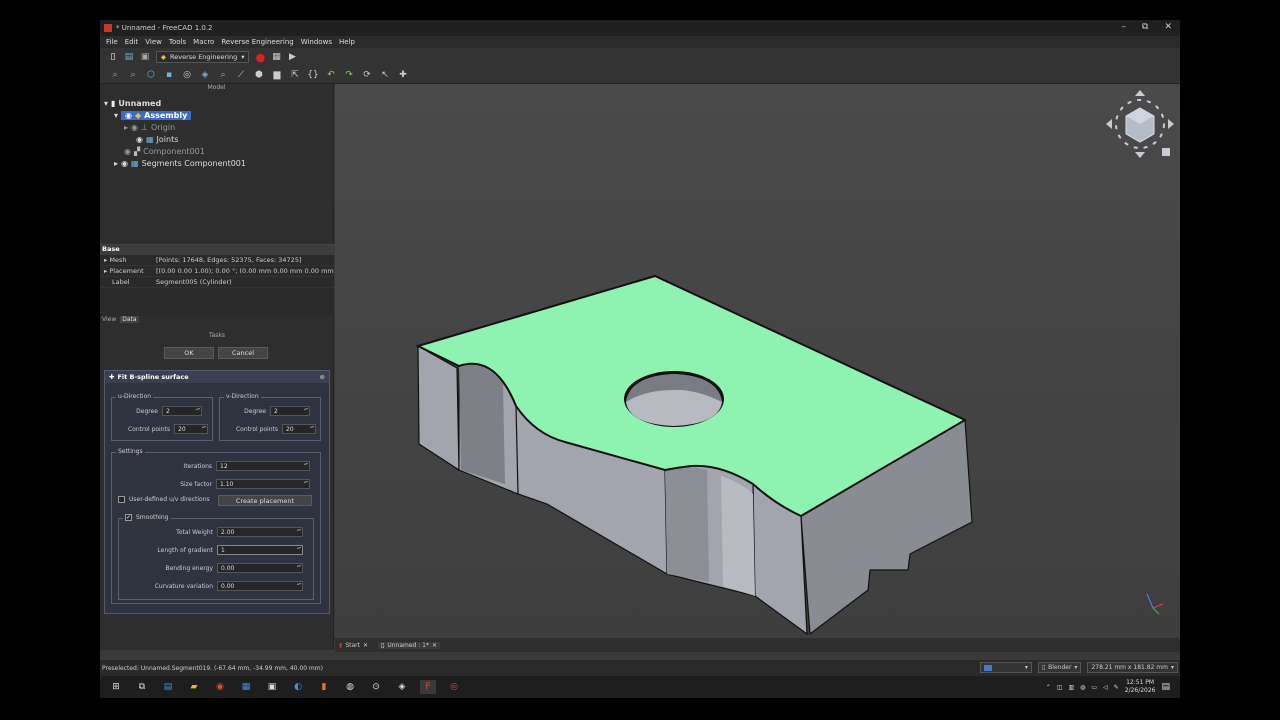 The height and width of the screenshot is (720, 1280). I want to click on tab-unnamed: ▯ Unnamed : 1* ✕, so click(409, 645).